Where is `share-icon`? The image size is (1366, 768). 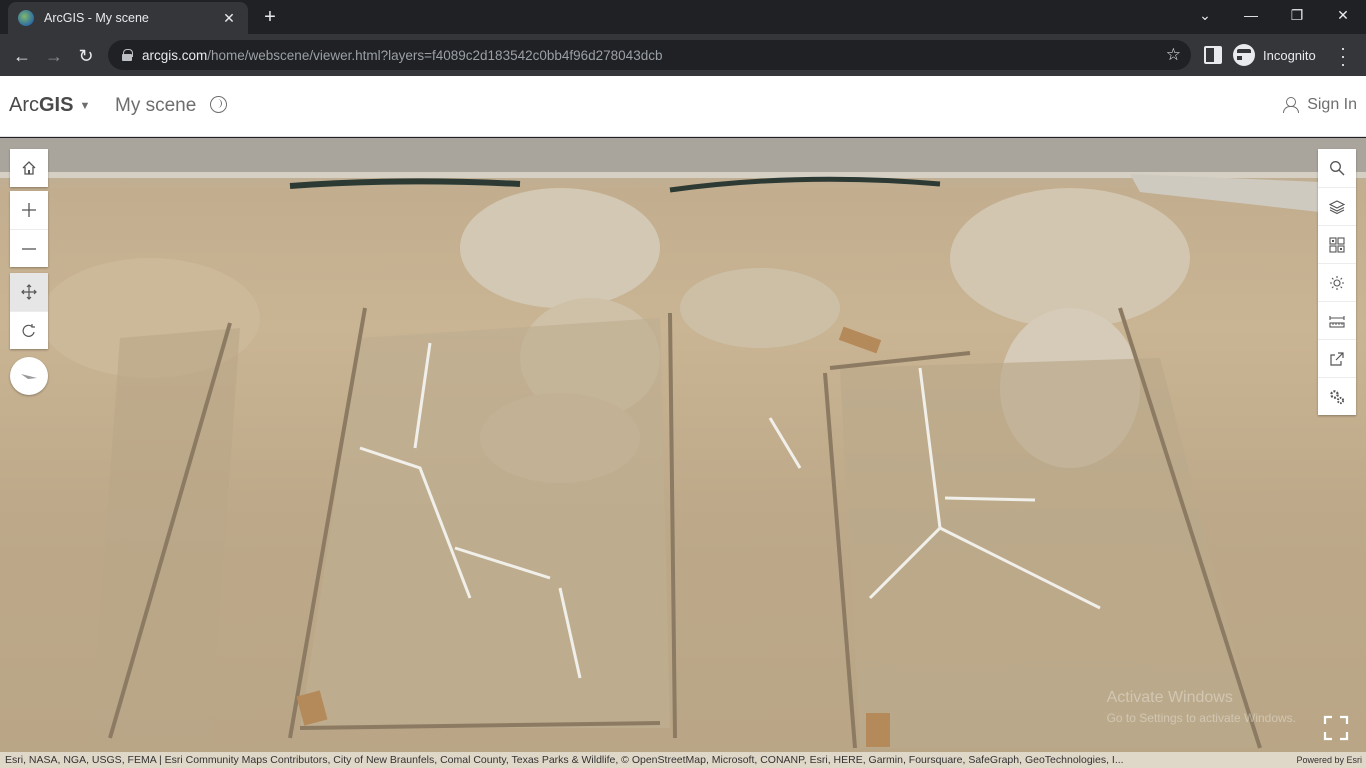
share-icon is located at coordinates (1337, 358).